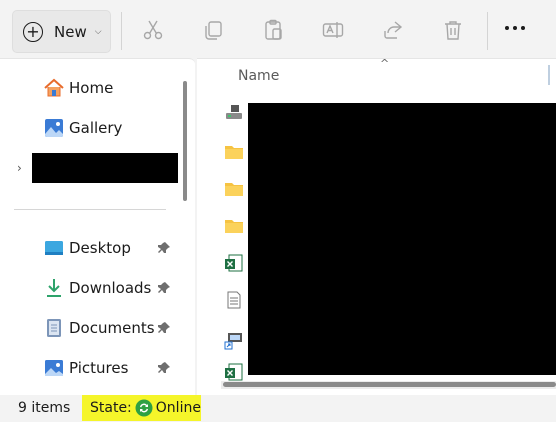 The image size is (556, 422). What do you see at coordinates (178, 408) in the screenshot?
I see `state-value: Online` at bounding box center [178, 408].